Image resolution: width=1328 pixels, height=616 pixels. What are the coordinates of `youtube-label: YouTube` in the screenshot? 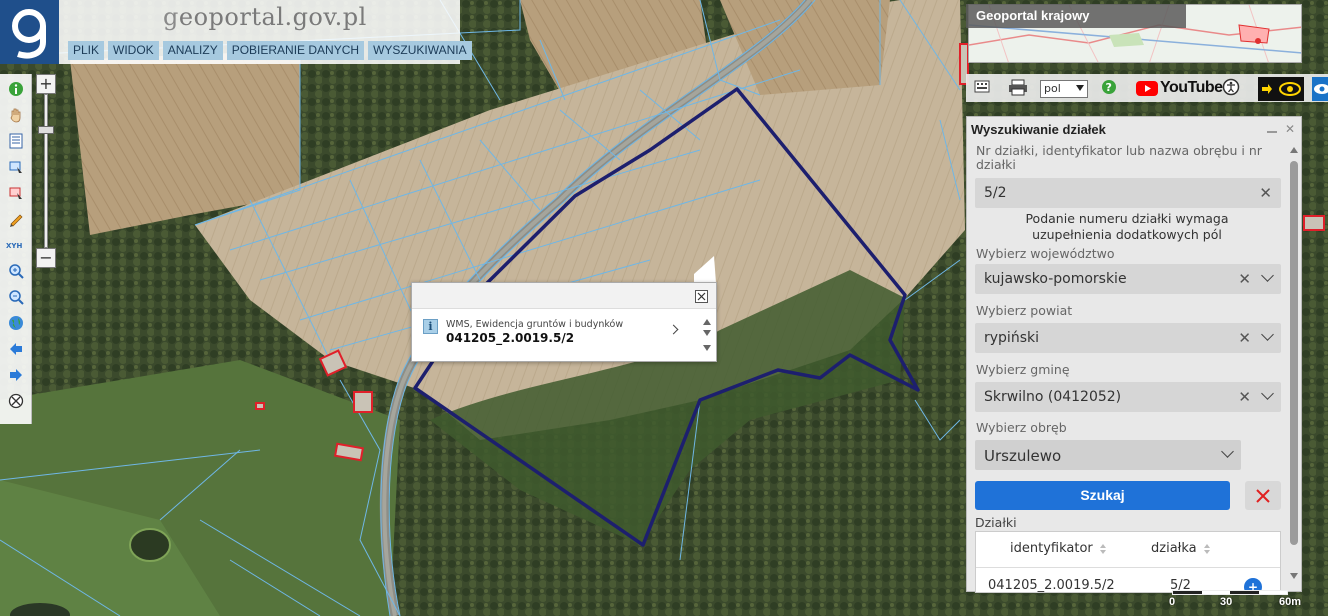 It's located at (1191, 87).